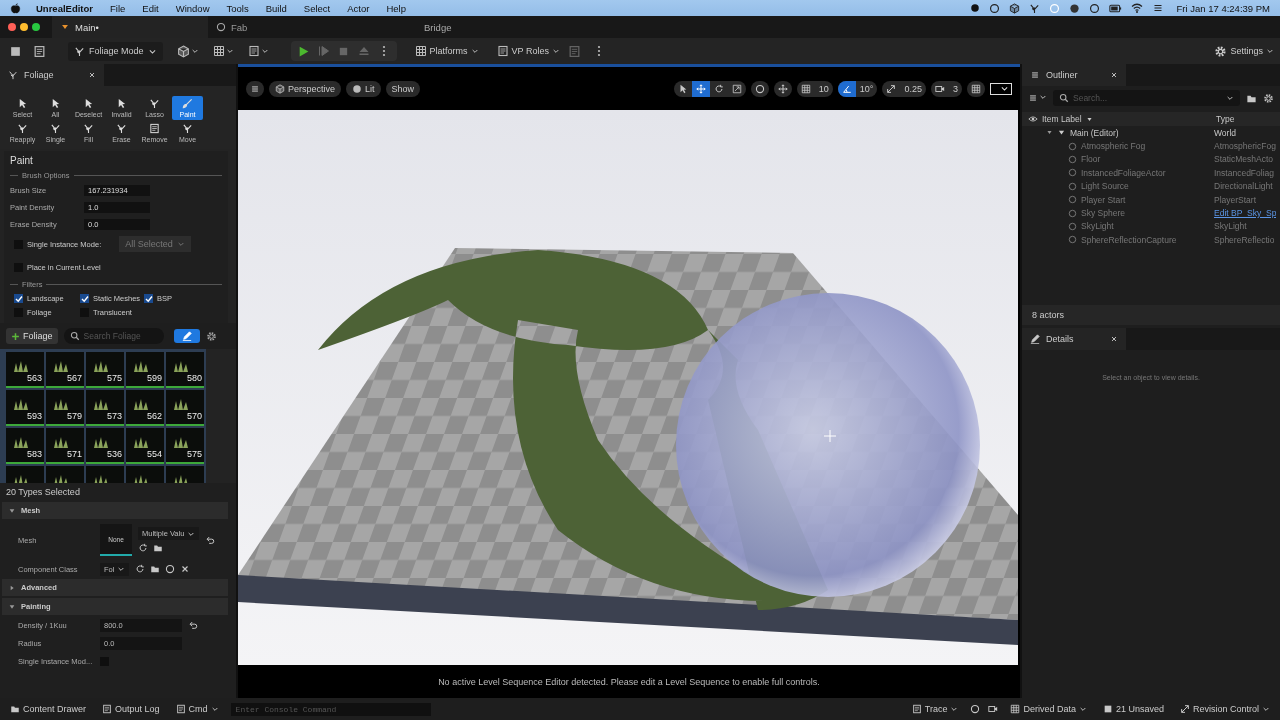  What do you see at coordinates (32, 336) in the screenshot?
I see `add-foliage-button: Foliage` at bounding box center [32, 336].